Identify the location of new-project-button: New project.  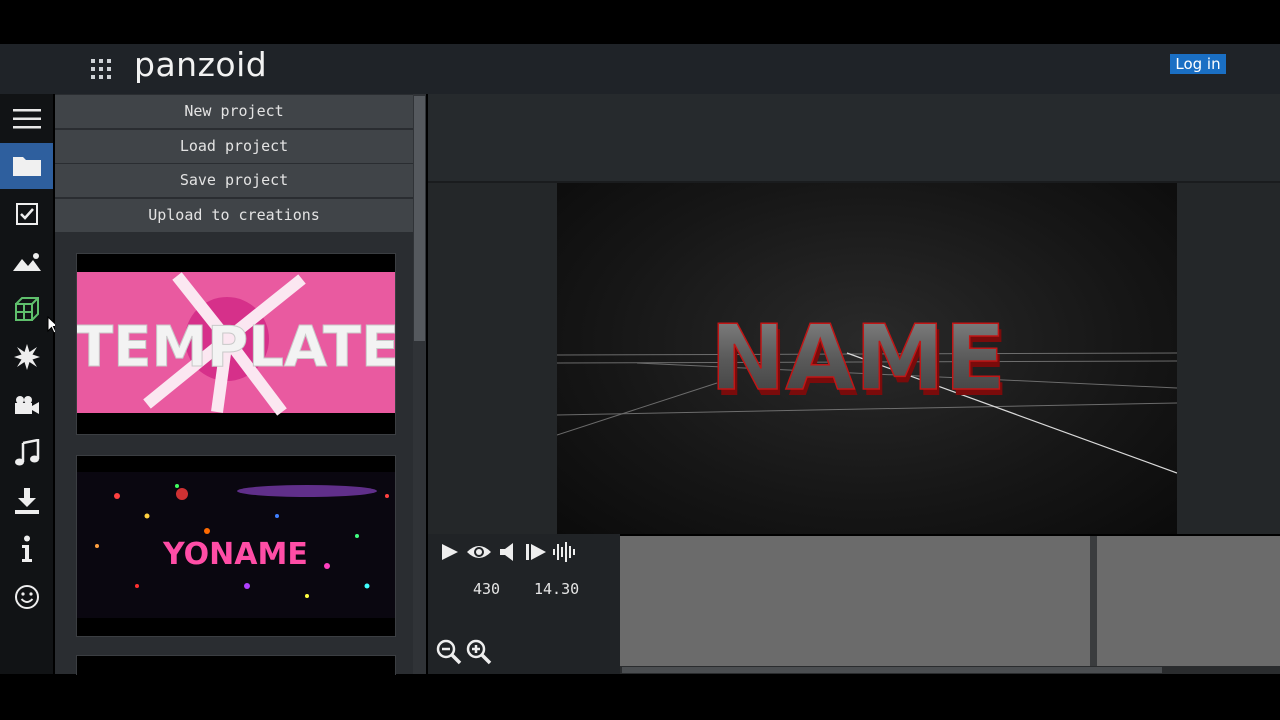
(234, 111).